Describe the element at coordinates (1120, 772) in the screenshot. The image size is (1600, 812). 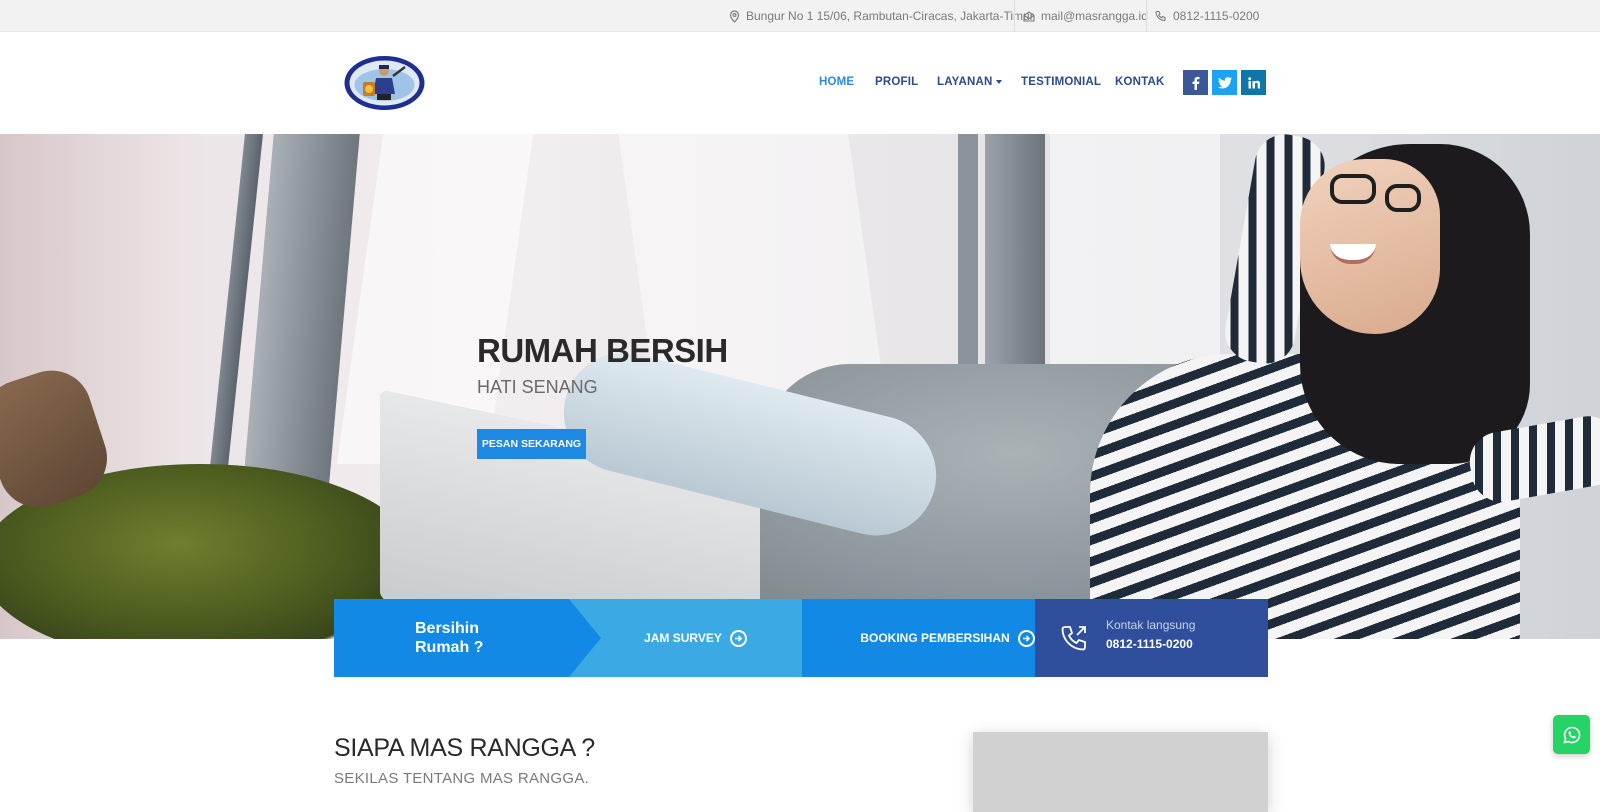
I see `about-image-placeholder` at that location.